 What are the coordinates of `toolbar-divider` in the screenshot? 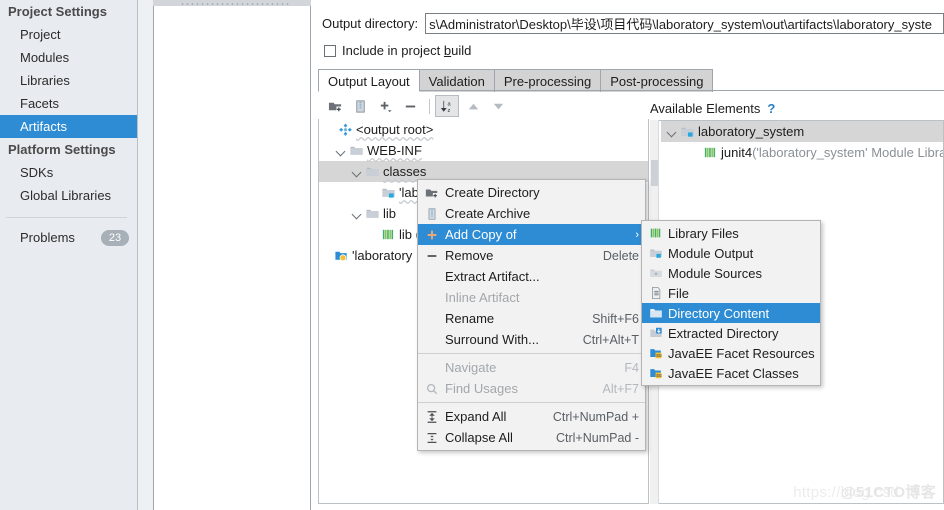 It's located at (429, 106).